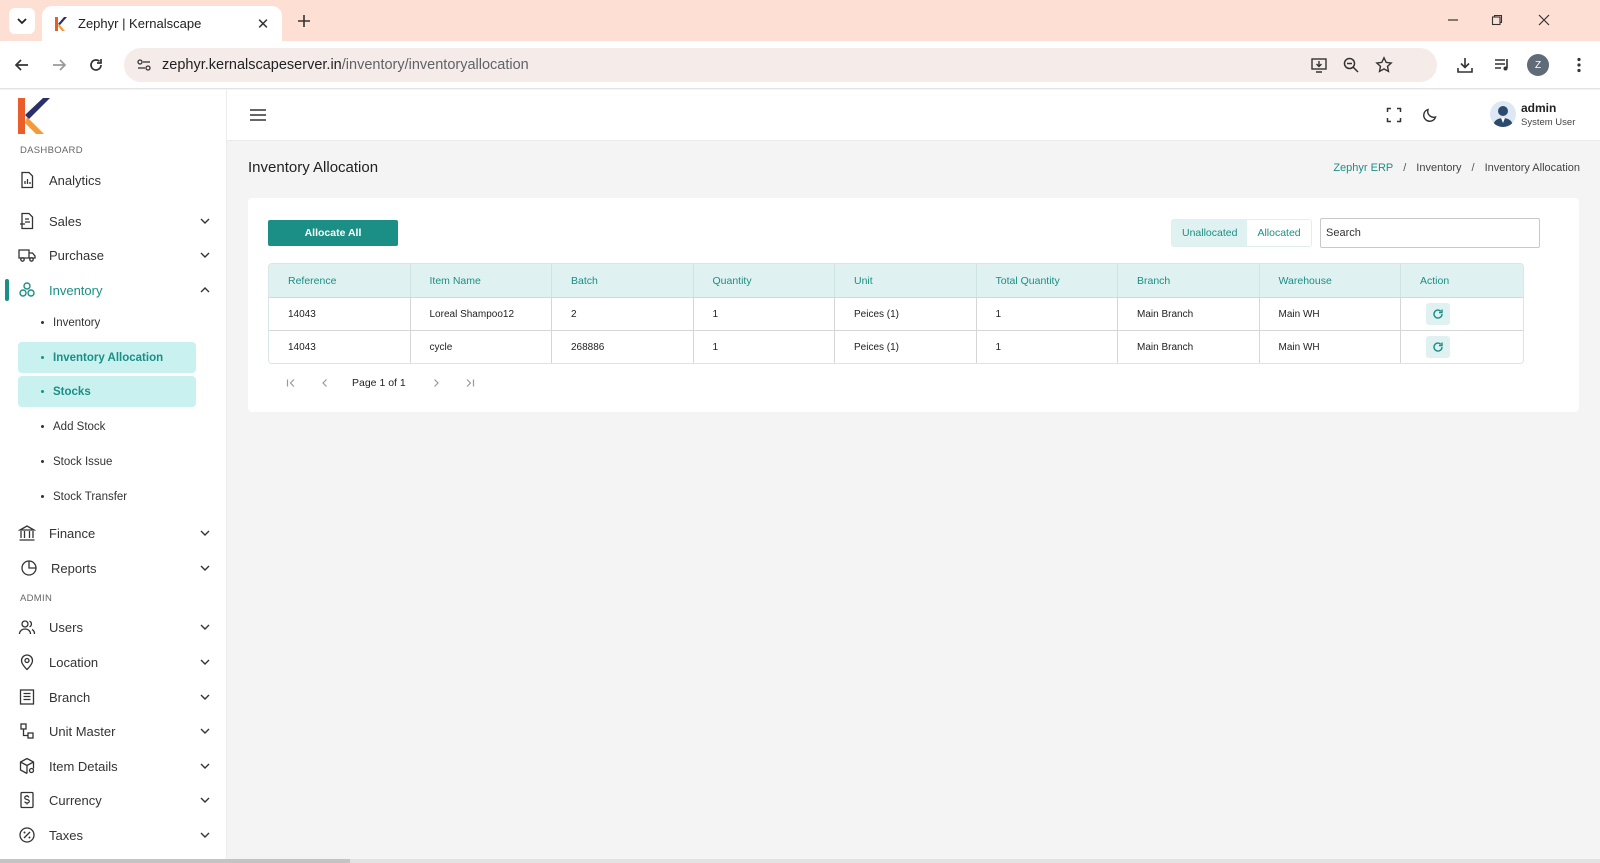 The width and height of the screenshot is (1600, 863). What do you see at coordinates (764, 347) in the screenshot?
I see `cell-quantity: 1` at bounding box center [764, 347].